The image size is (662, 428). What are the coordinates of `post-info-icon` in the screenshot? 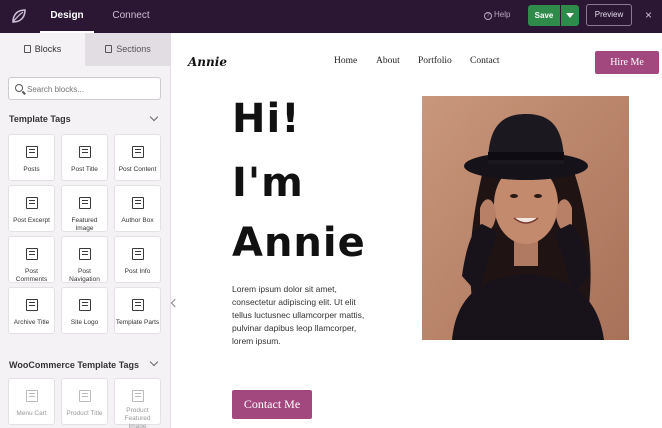 It's located at (138, 254).